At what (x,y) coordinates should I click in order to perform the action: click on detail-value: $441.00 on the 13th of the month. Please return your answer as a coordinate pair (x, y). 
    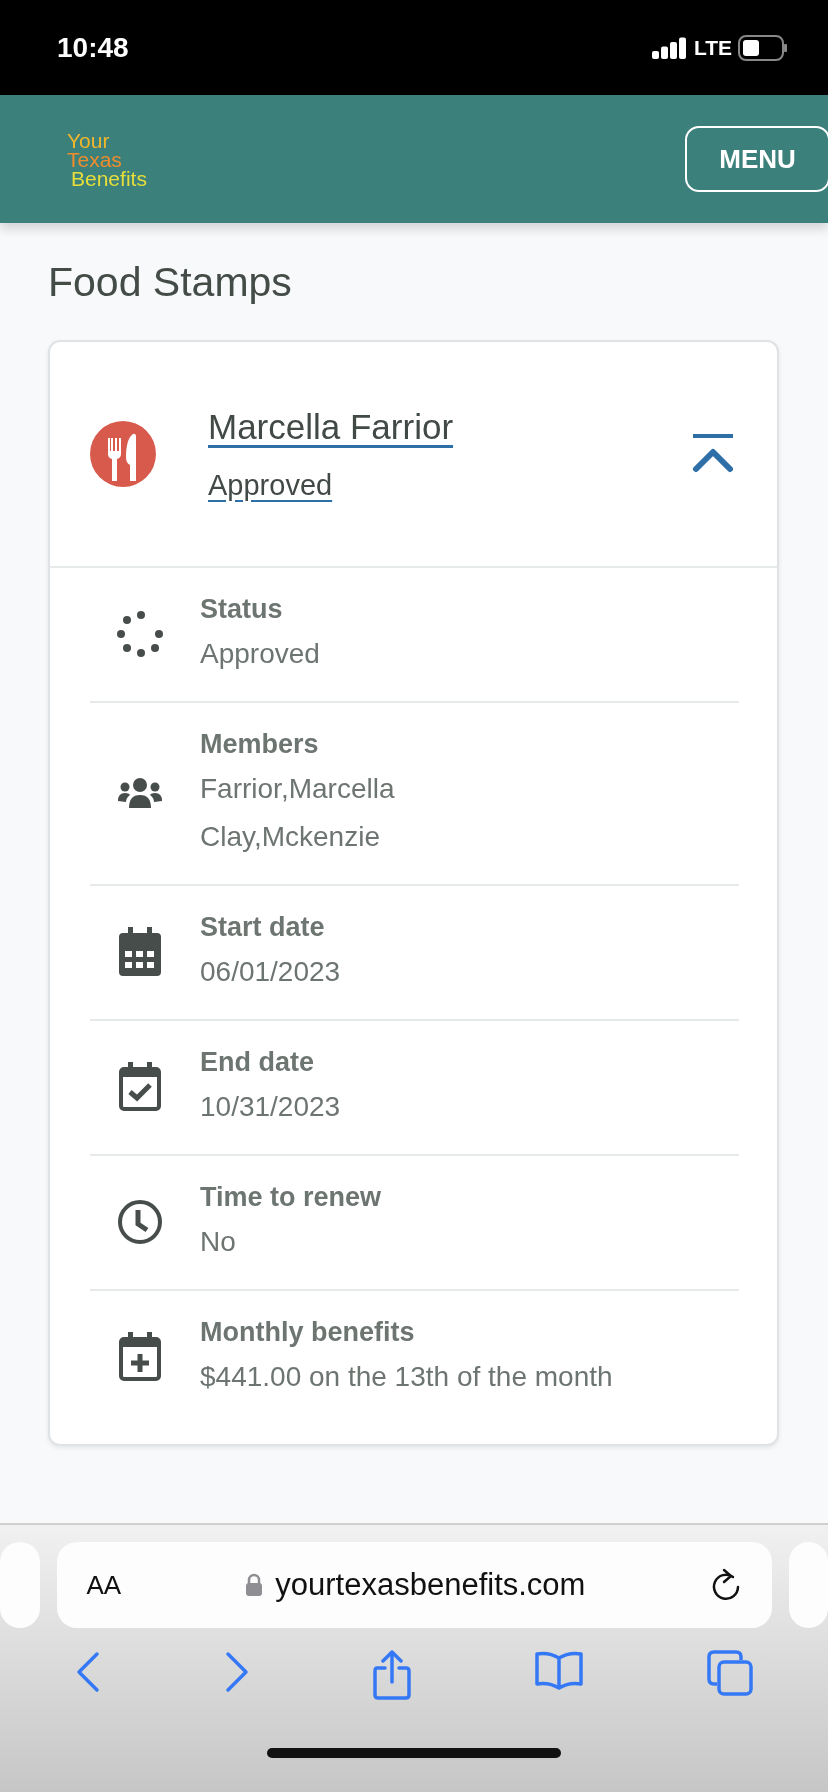
    Looking at the image, I should click on (406, 1377).